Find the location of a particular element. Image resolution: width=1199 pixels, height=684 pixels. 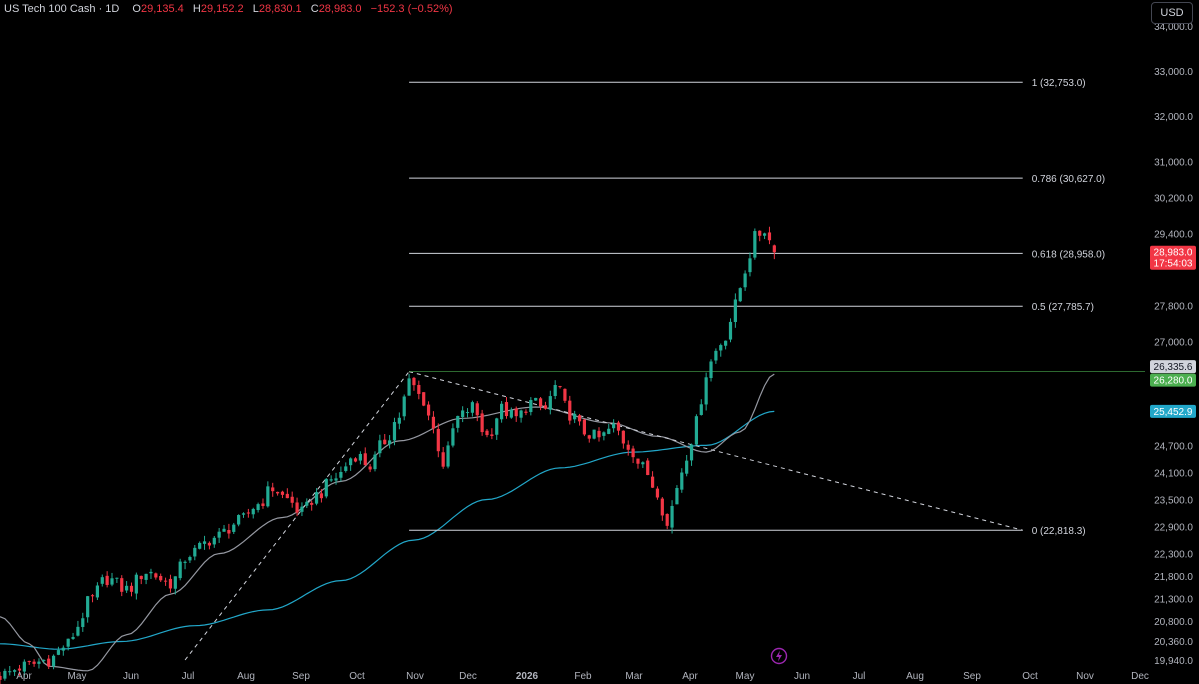

symbol-title: US Tech 100 Cash · 1D is located at coordinates (61, 9).